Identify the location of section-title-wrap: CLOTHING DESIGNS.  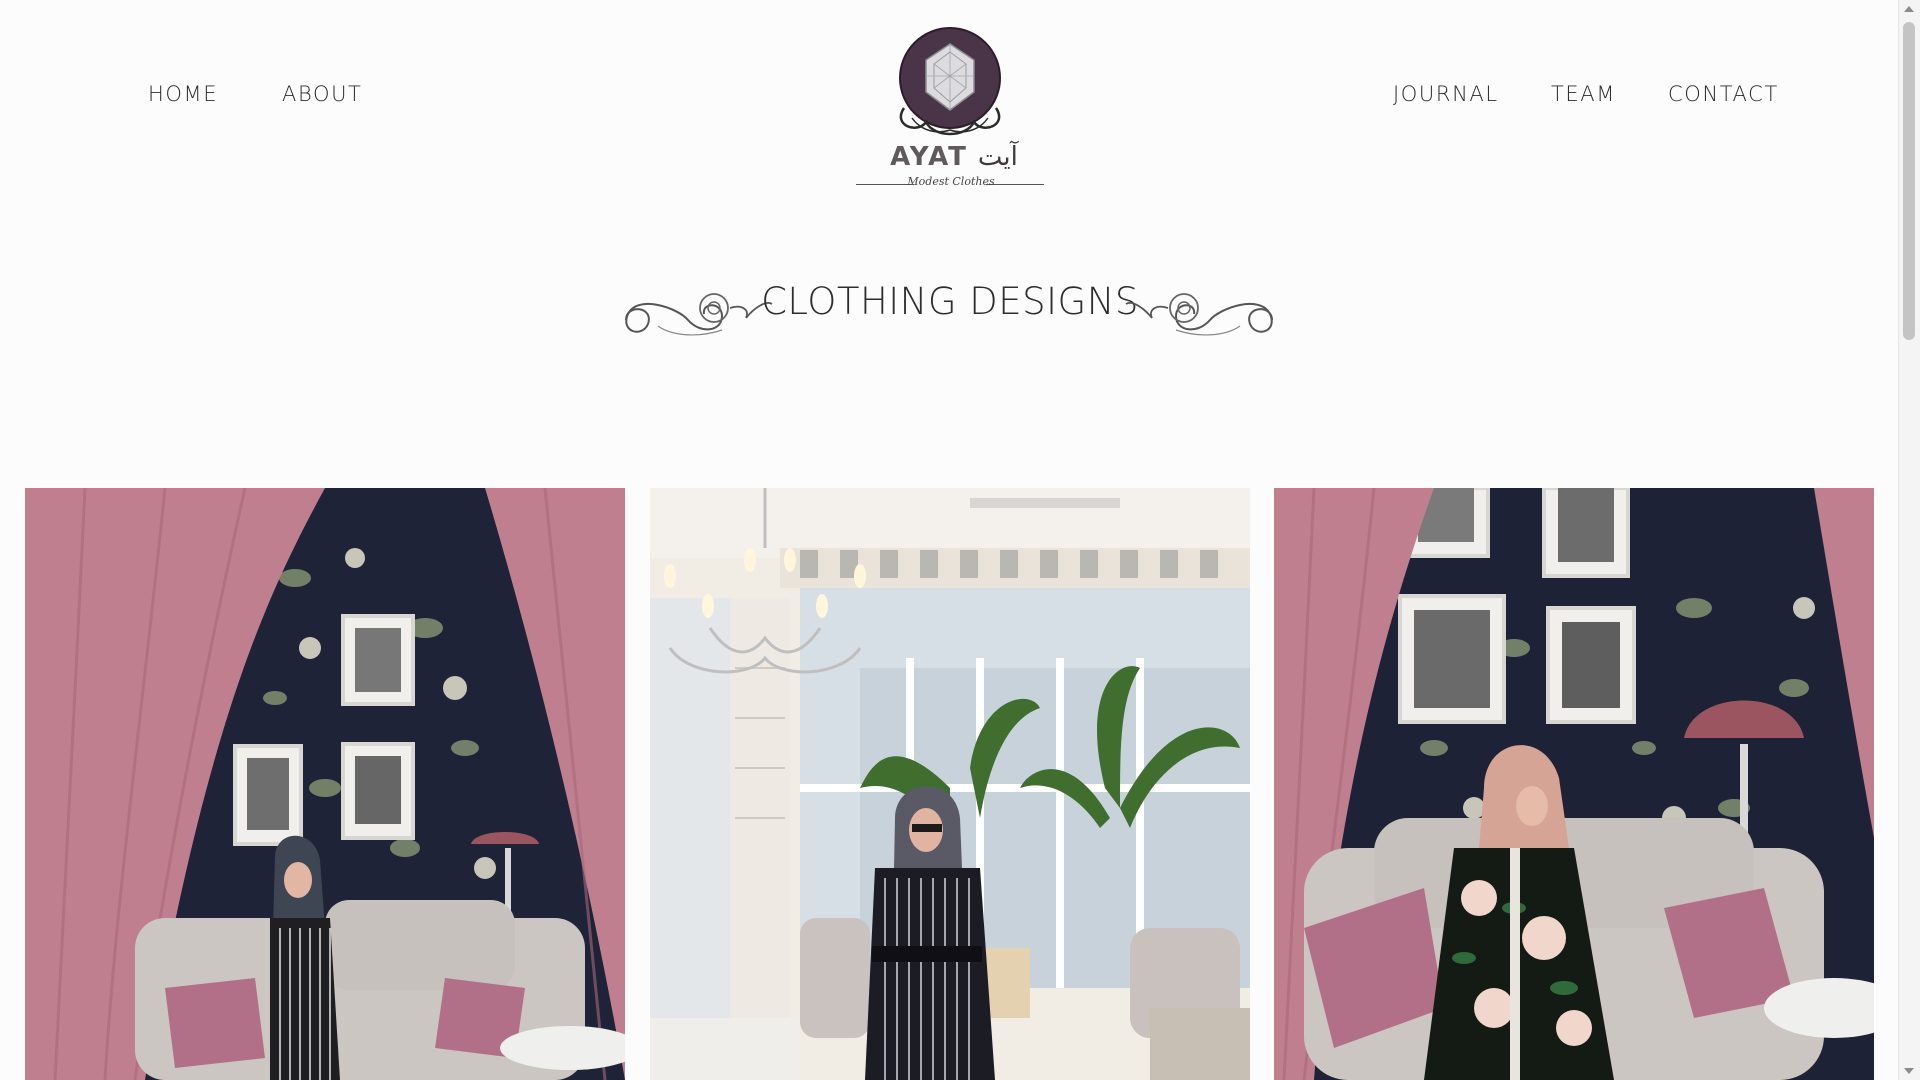
(950, 301).